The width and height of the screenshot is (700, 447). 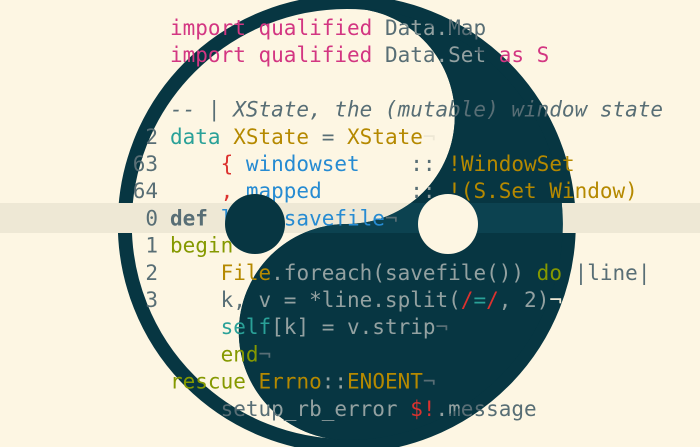 I want to click on code-line: -- | XState, the (mutable) window state, so click(x=416, y=110).